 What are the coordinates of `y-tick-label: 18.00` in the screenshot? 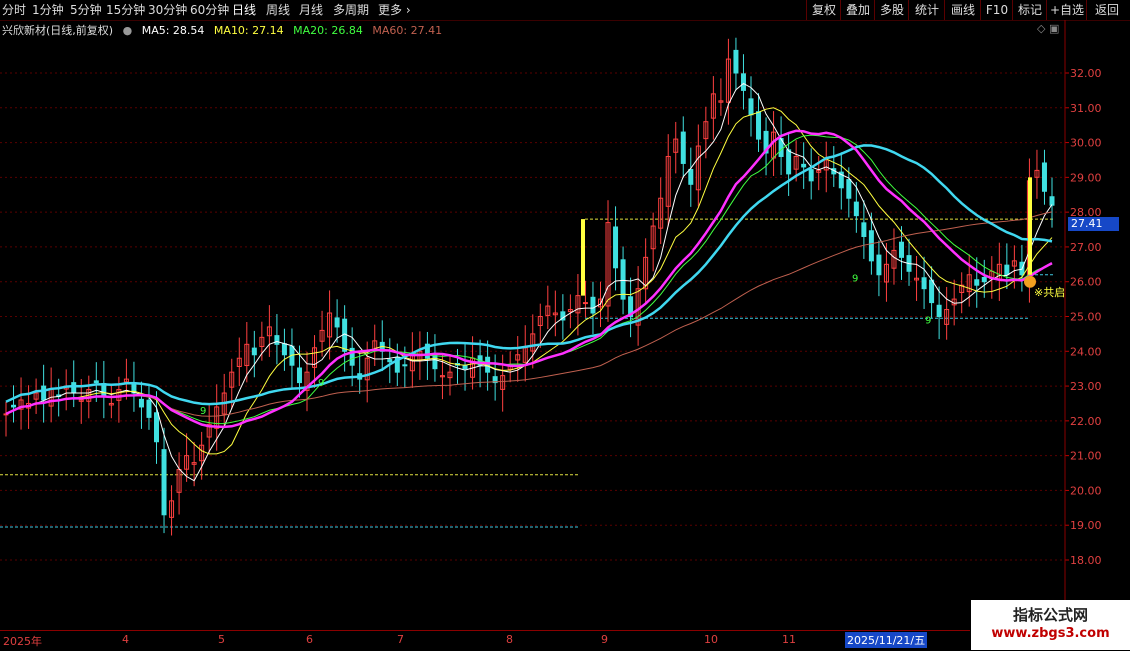 It's located at (1086, 560).